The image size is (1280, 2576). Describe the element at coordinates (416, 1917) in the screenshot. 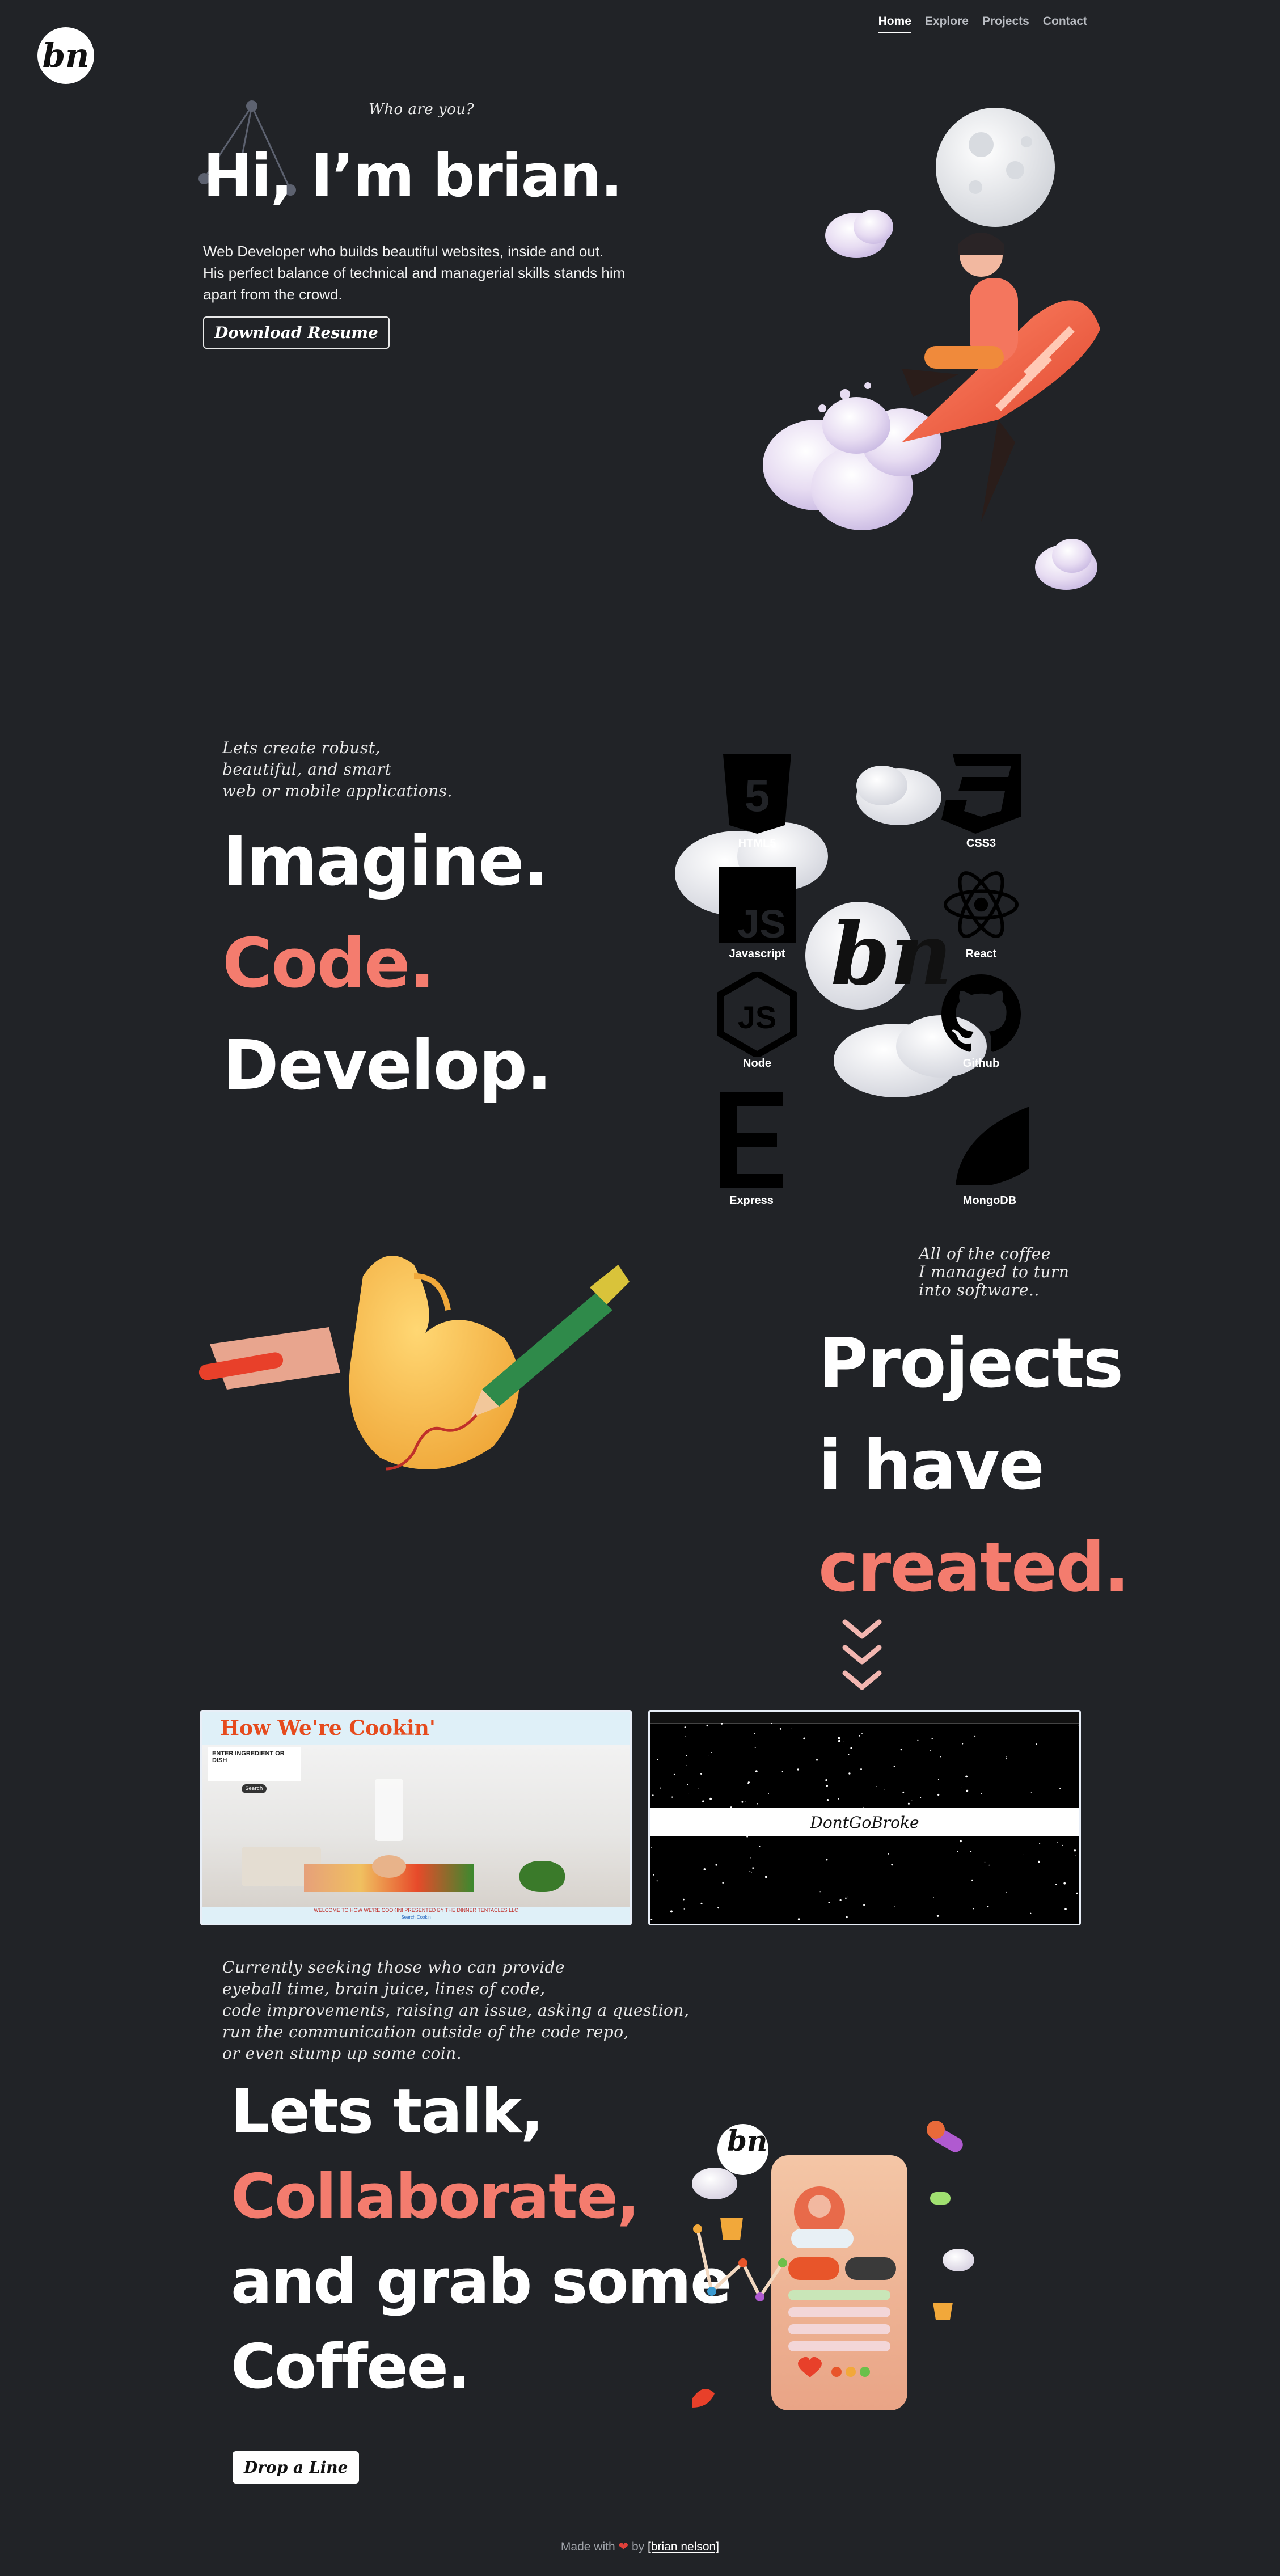

I see `project-footer-link: Search Cookin` at that location.